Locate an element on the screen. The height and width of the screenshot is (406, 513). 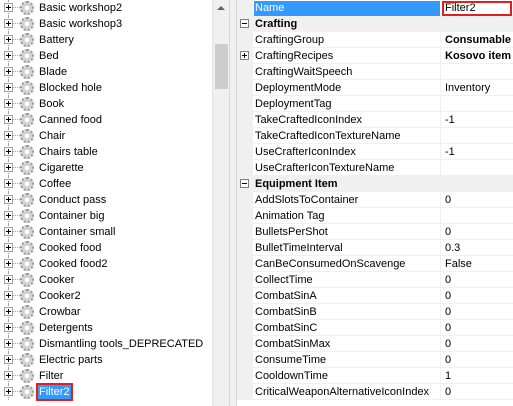
property-value: False is located at coordinates (479, 264).